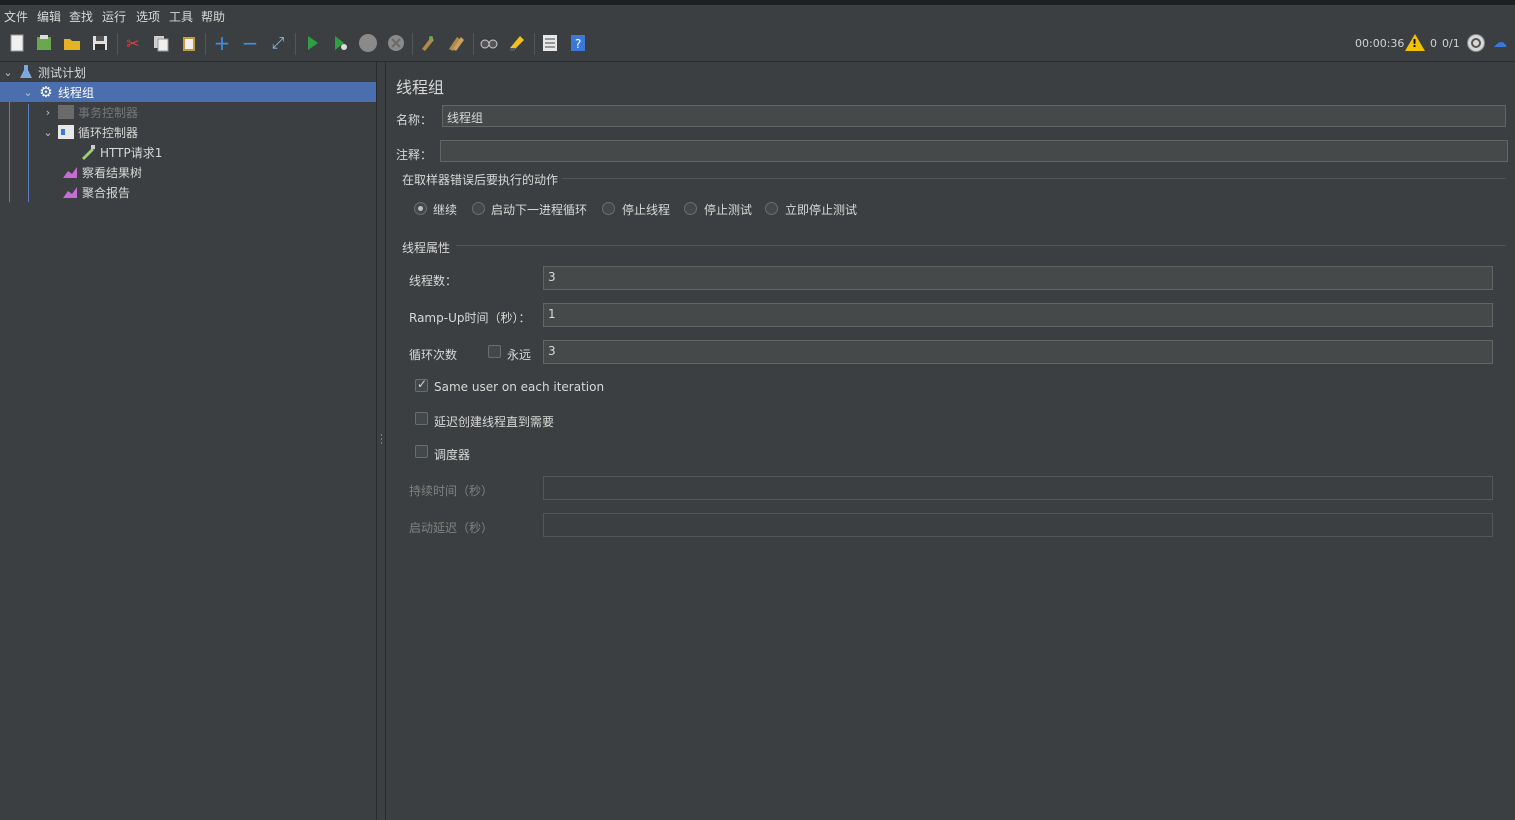 The height and width of the screenshot is (820, 1515). I want to click on tree-item-loop-controller: ⌄ 循环控制器, so click(207, 132).